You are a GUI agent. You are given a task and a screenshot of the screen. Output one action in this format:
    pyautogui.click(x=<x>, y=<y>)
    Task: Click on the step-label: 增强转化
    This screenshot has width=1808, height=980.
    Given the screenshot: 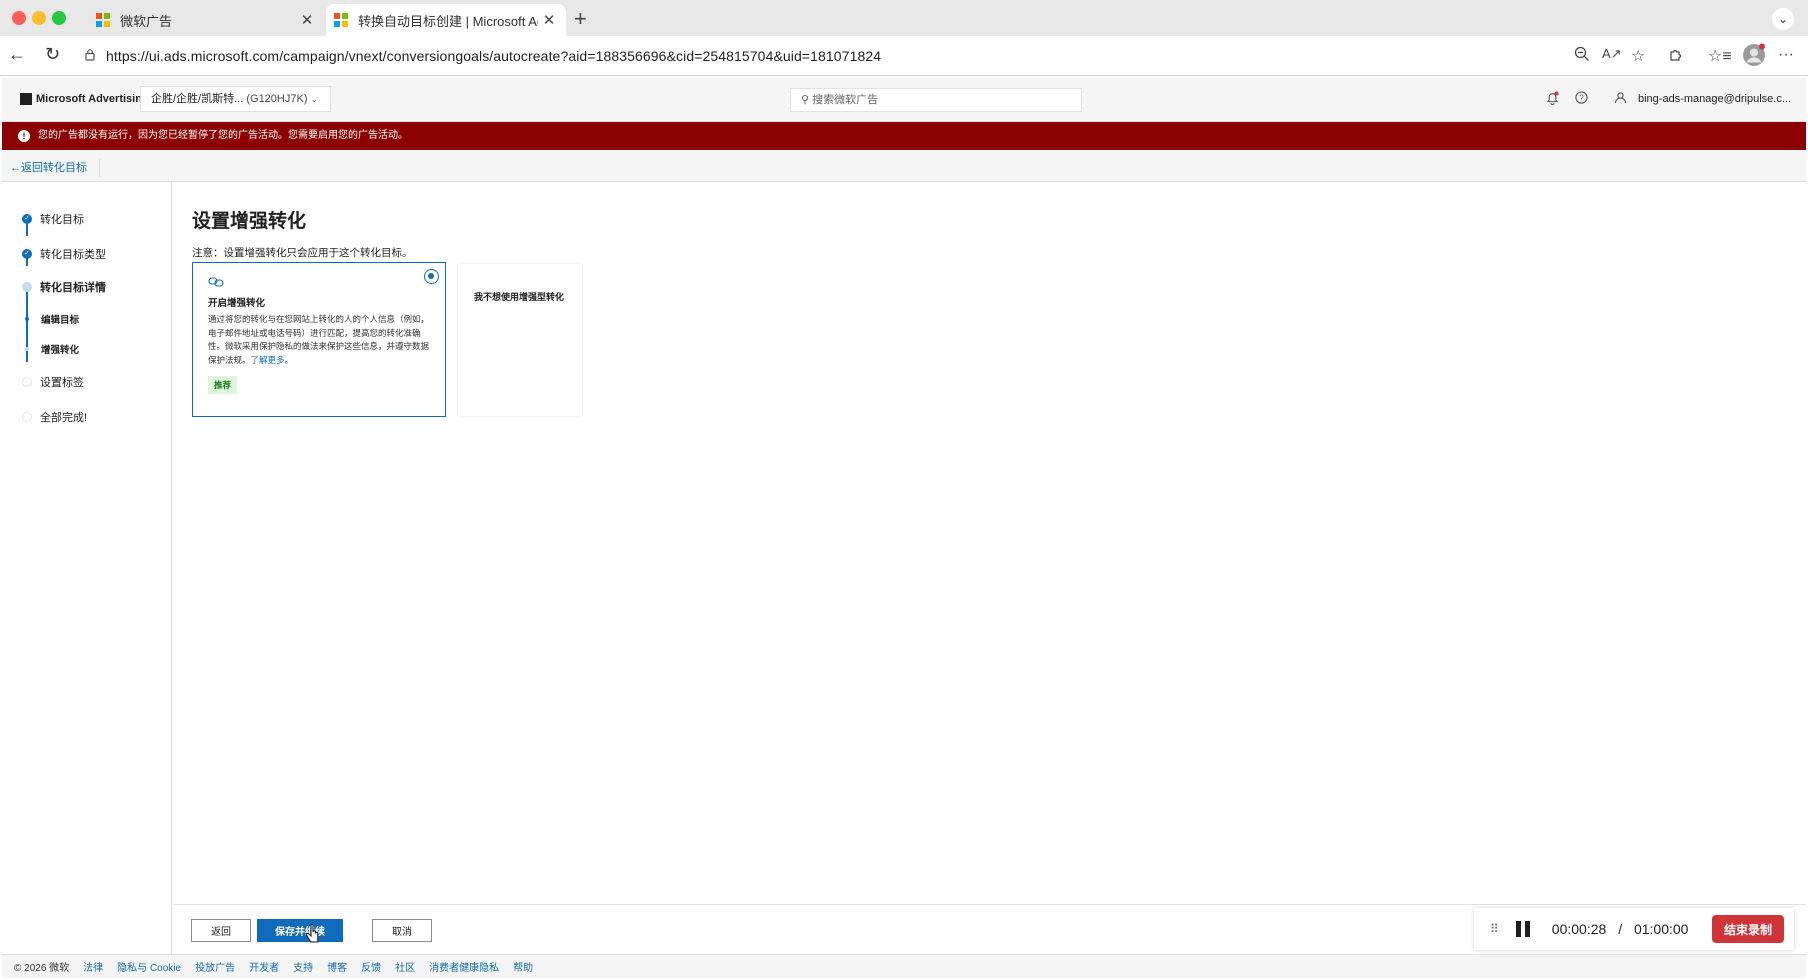 What is the action you would take?
    pyautogui.click(x=60, y=350)
    